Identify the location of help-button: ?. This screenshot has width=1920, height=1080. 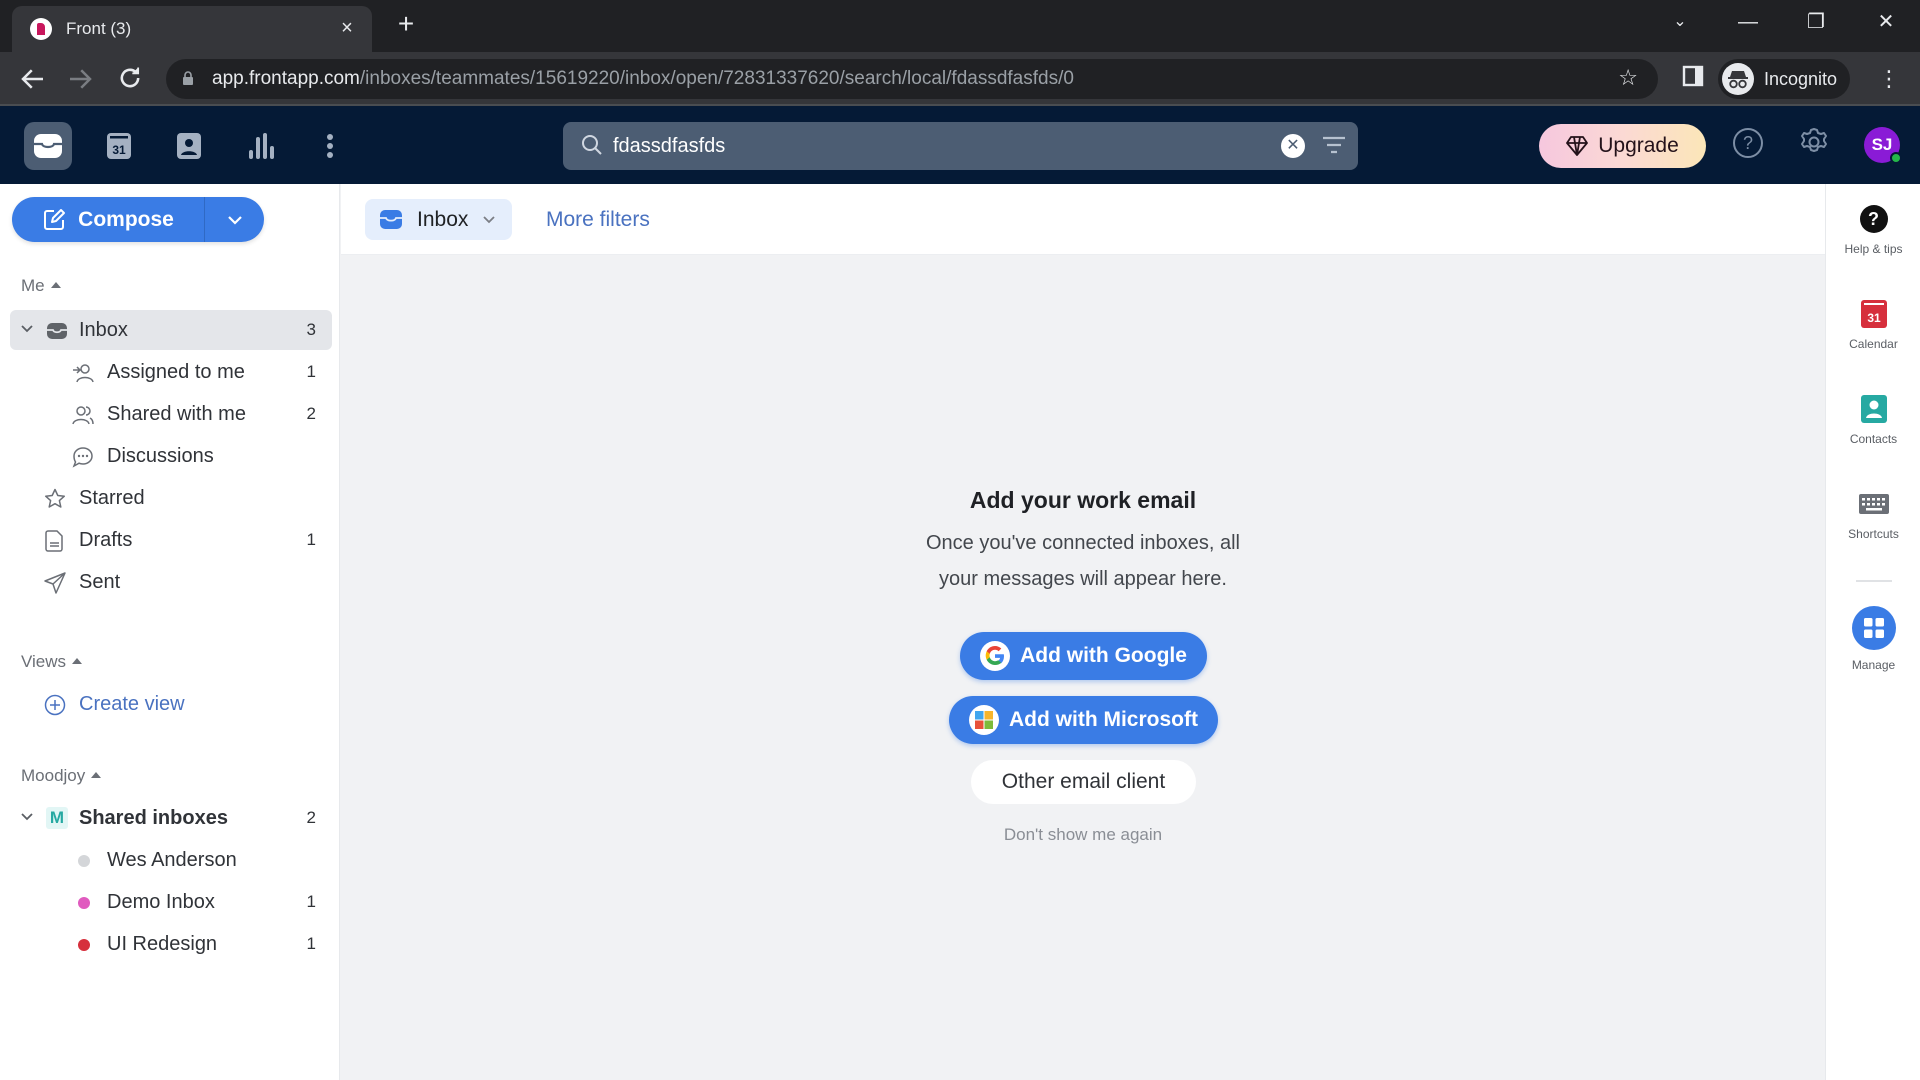
(1748, 143).